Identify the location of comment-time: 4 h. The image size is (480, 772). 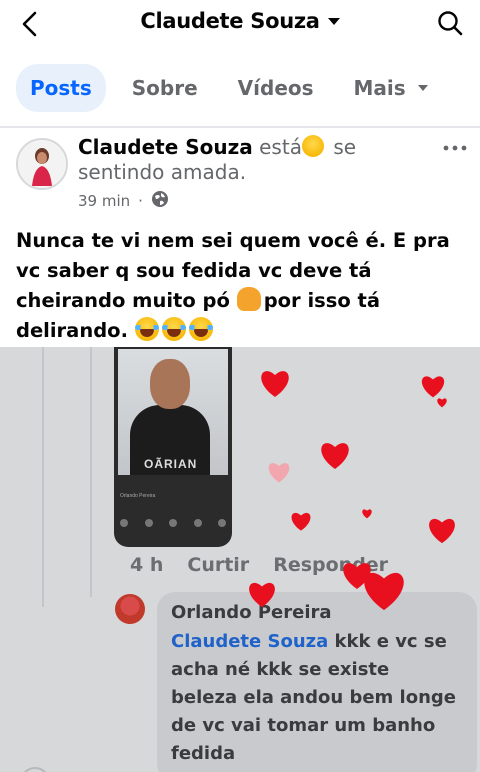
(147, 565).